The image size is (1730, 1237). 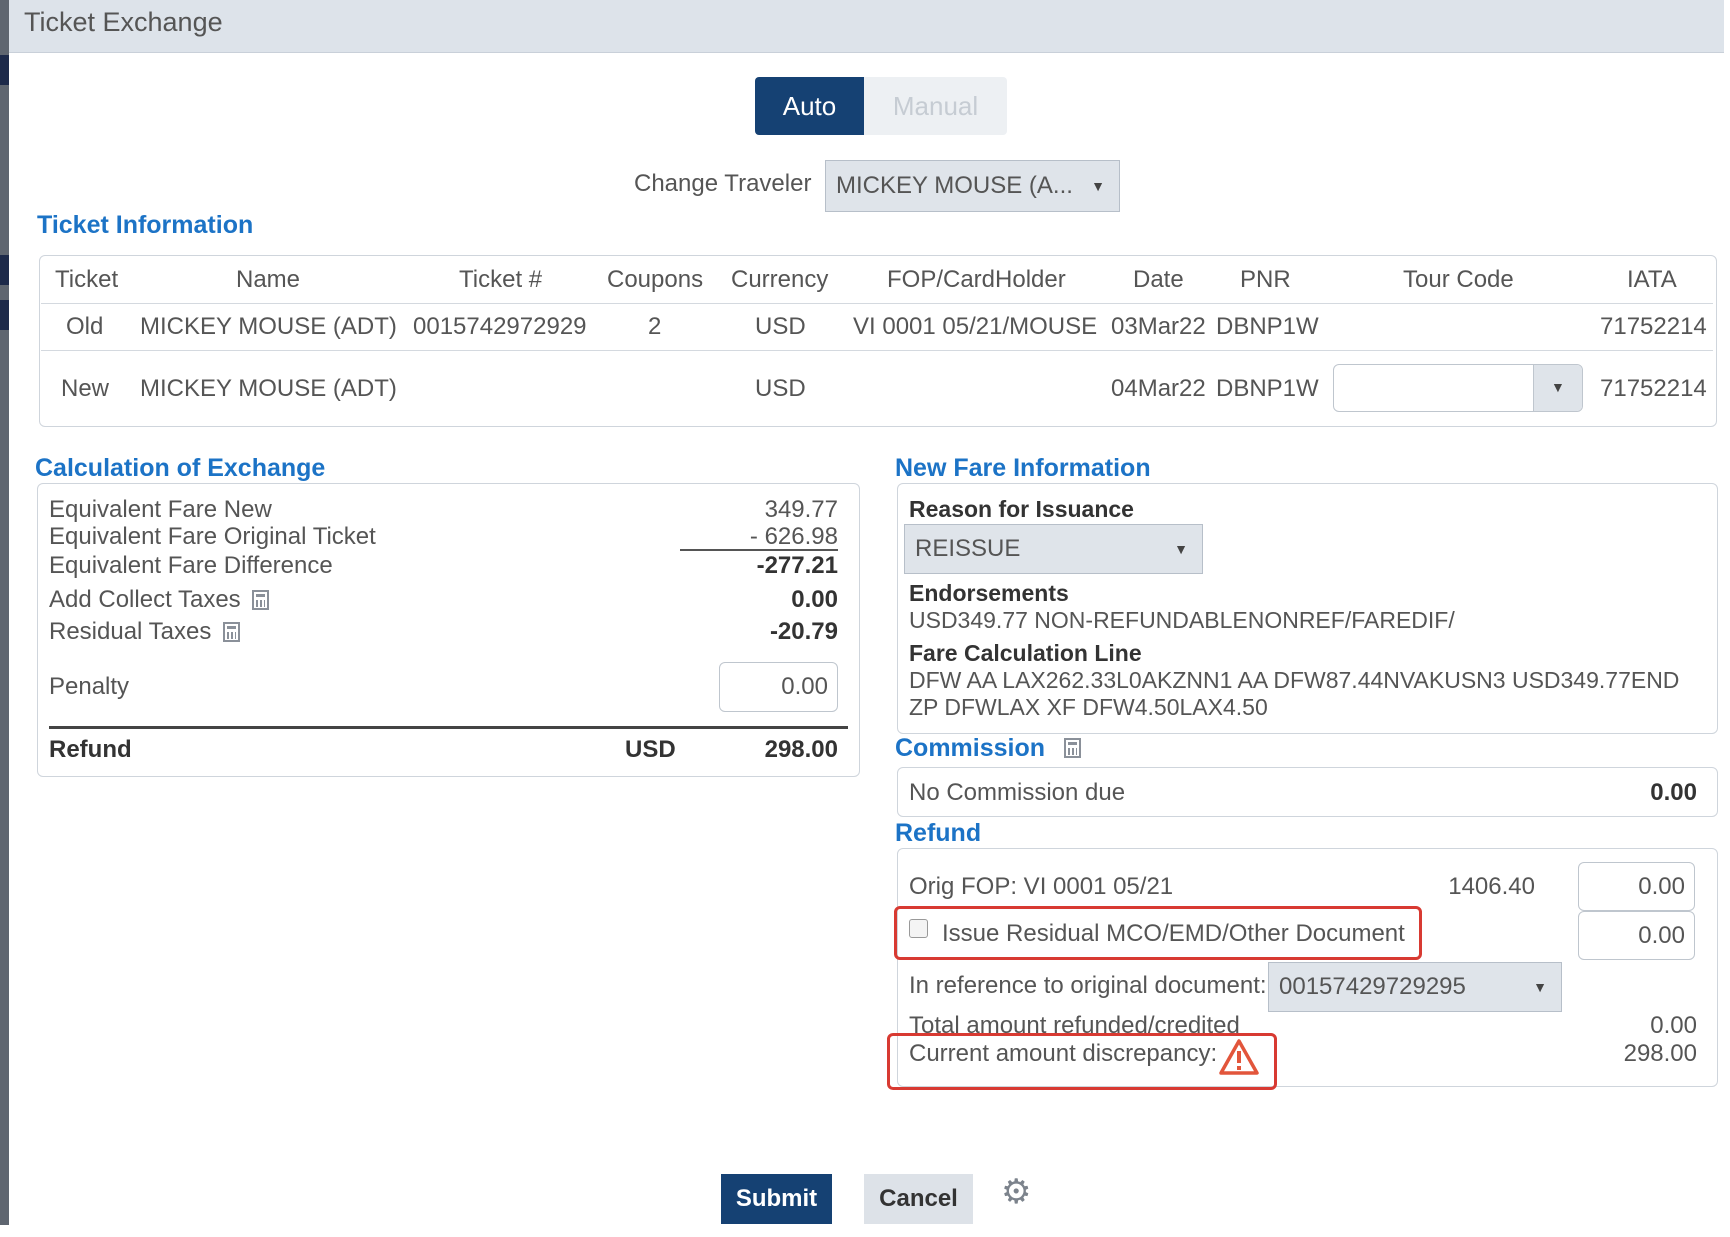 What do you see at coordinates (1088, 985) in the screenshot?
I see `reference-document-label: In reference to original document:` at bounding box center [1088, 985].